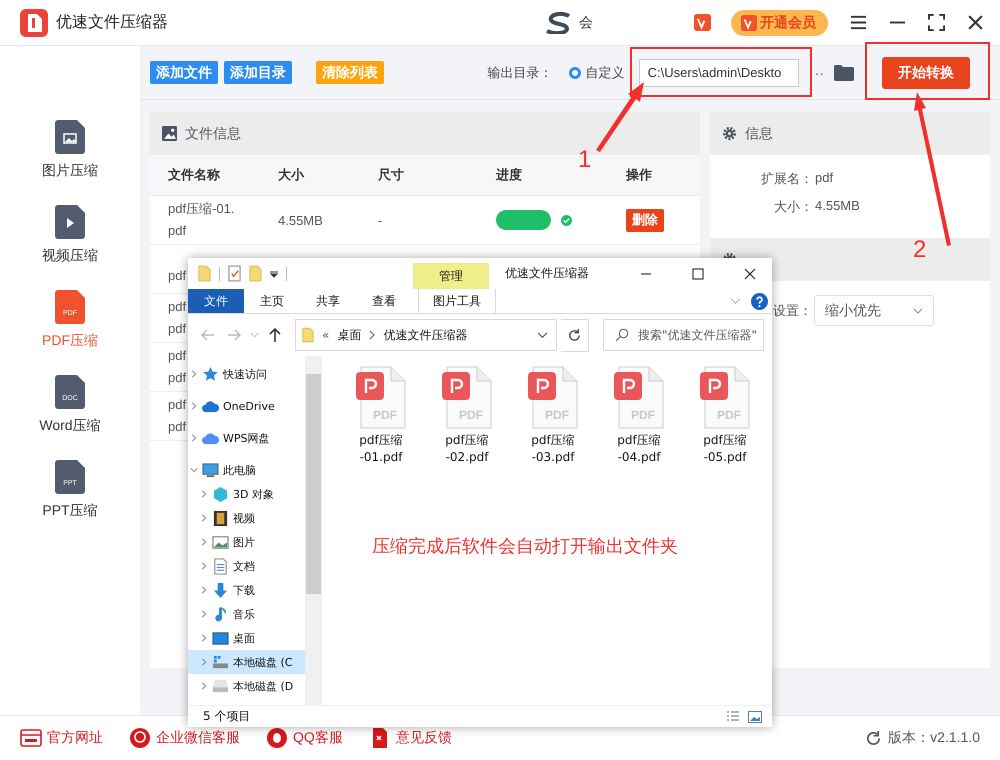 This screenshot has height=760, width=1000. What do you see at coordinates (525, 546) in the screenshot?
I see `annotation-note: 压缩完成后软件会自动打开输出文件夹` at bounding box center [525, 546].